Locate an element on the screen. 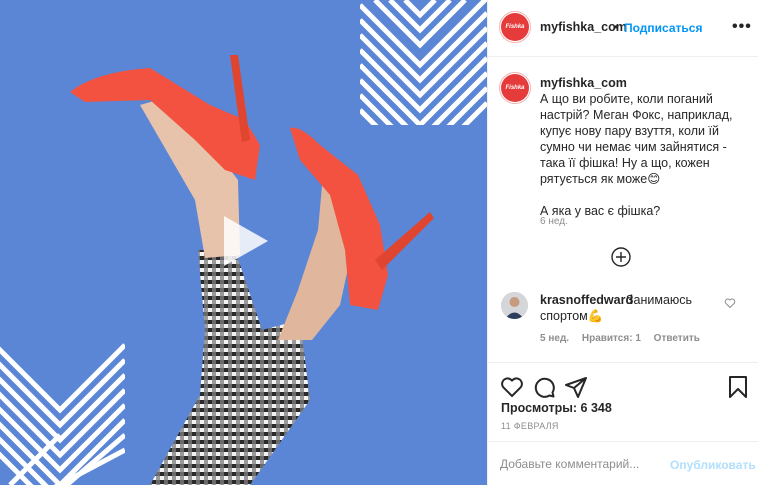 The height and width of the screenshot is (485, 758). follow-button: Подписаться is located at coordinates (663, 28).